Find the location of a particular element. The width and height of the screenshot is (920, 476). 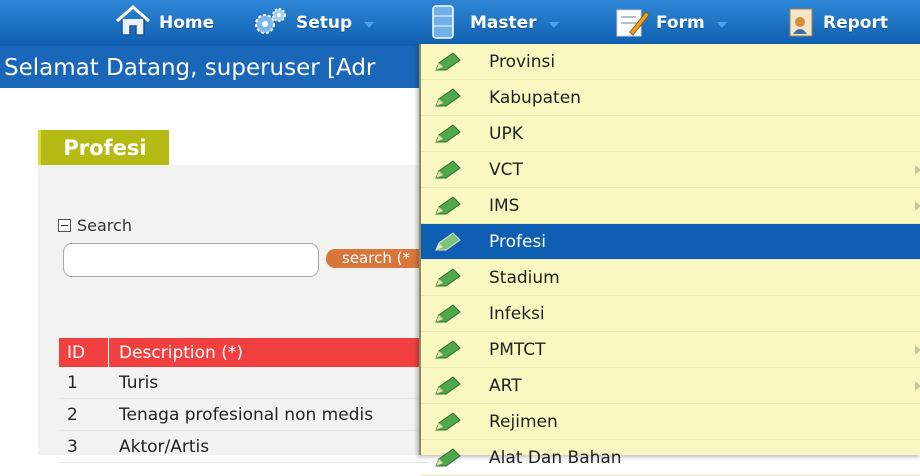

table-header-row: ID Description (*) is located at coordinates (244, 352).